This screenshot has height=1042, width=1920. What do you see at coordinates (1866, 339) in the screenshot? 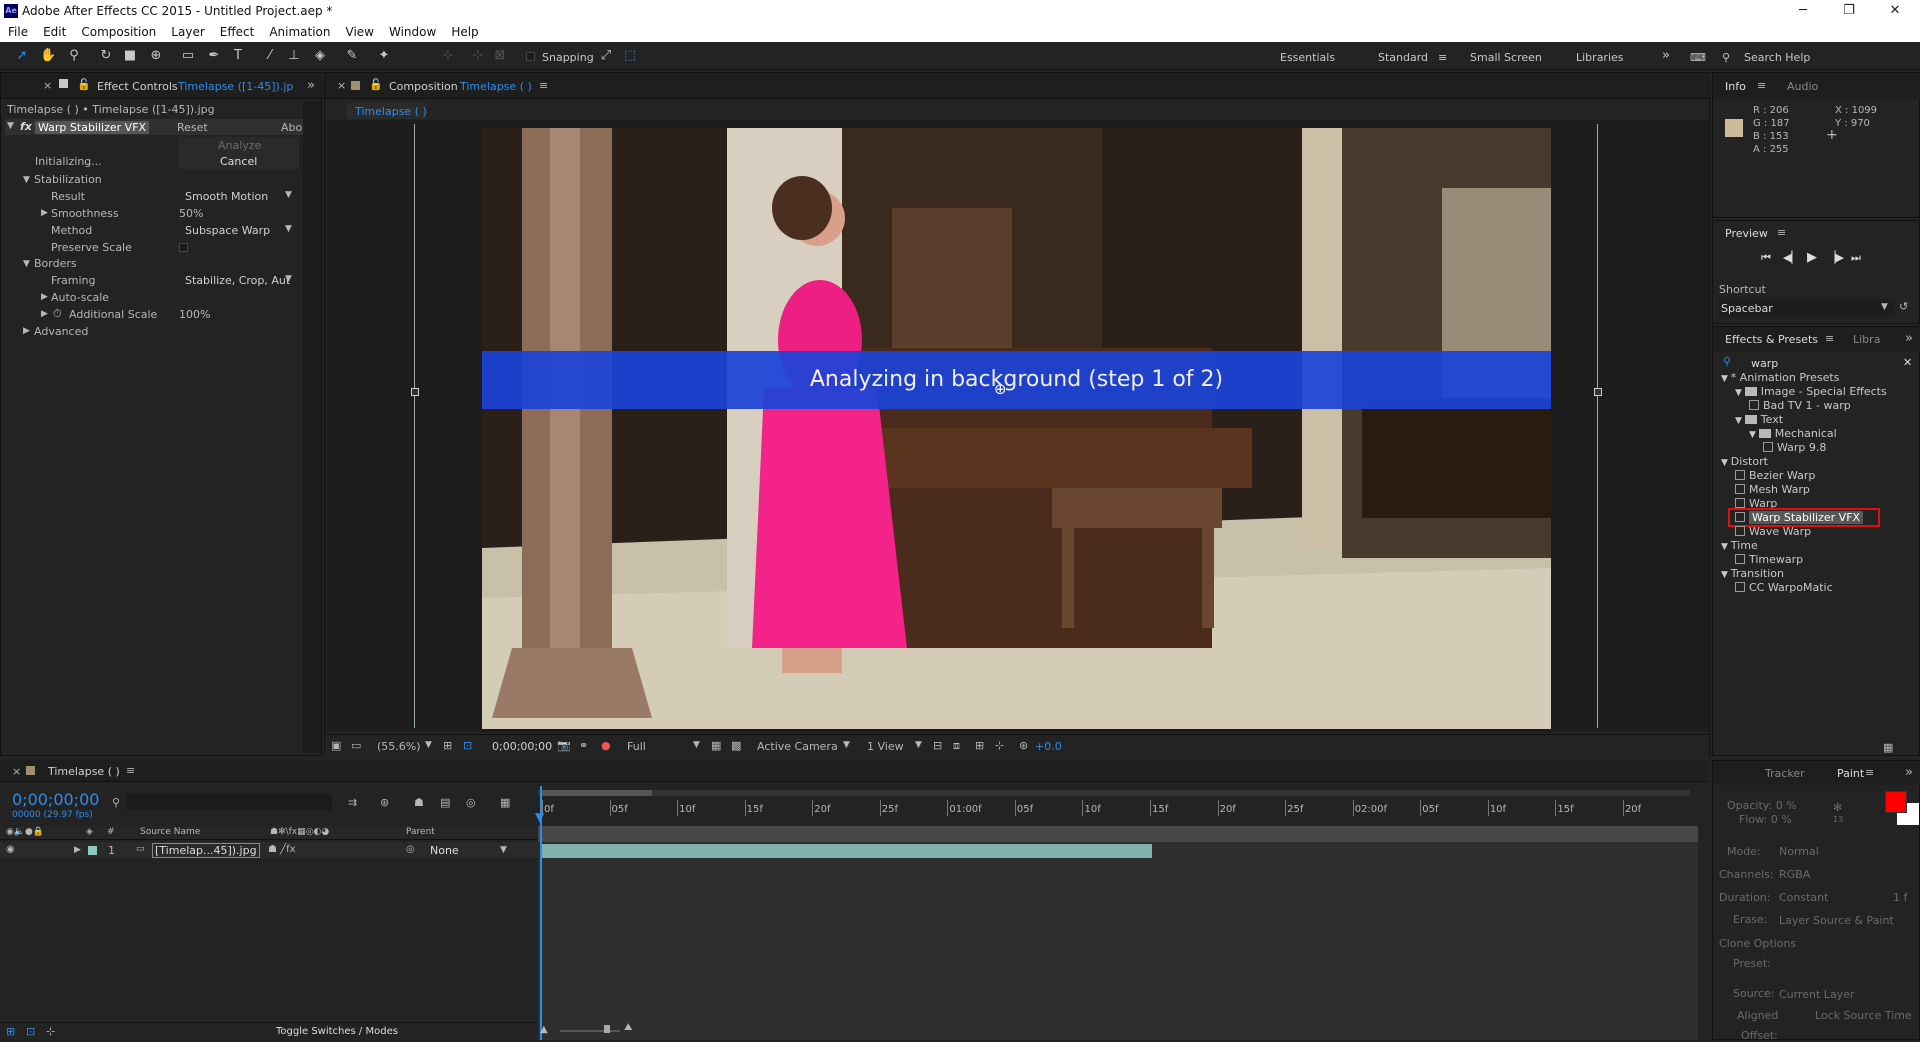
I see `libraries-tab: Libra` at bounding box center [1866, 339].